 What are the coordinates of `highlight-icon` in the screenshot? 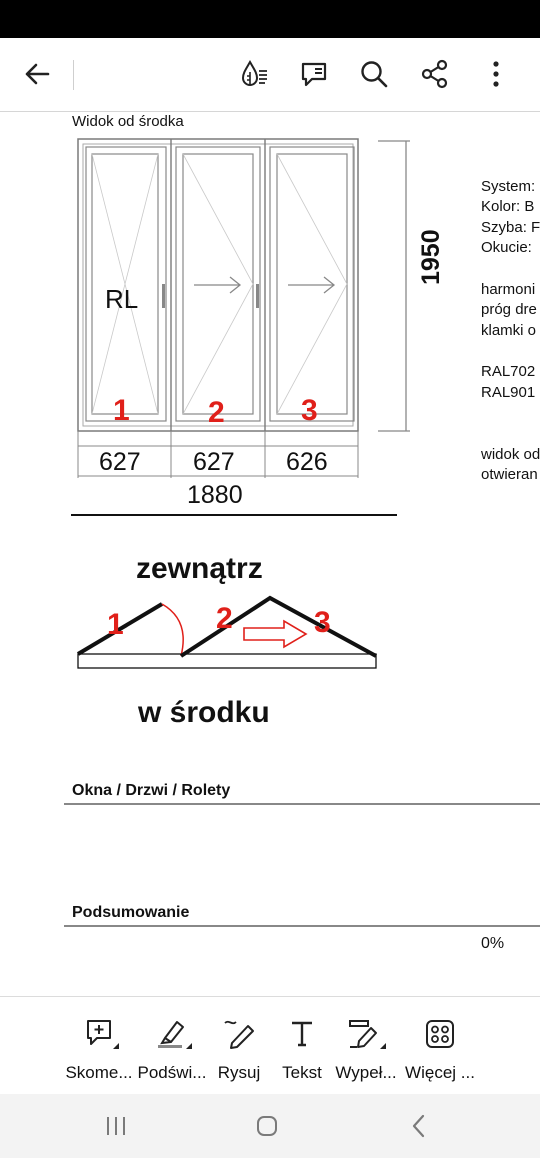 It's located at (175, 1035).